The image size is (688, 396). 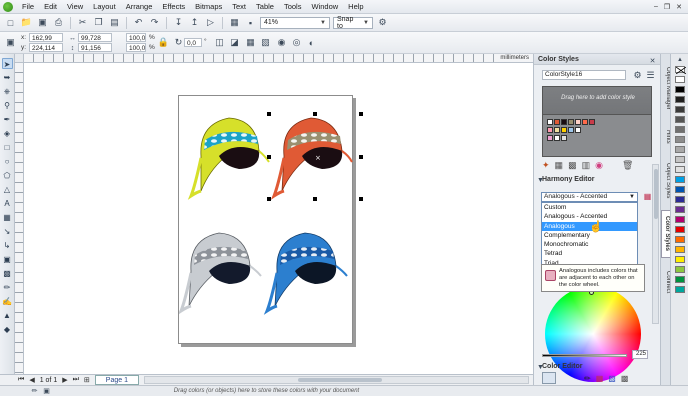 What do you see at coordinates (58, 22) in the screenshot?
I see `print-icon: ⎙` at bounding box center [58, 22].